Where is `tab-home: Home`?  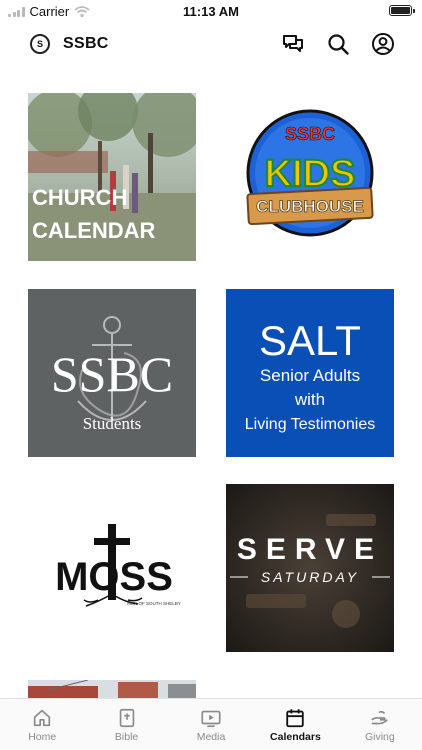 tab-home: Home is located at coordinates (42, 724).